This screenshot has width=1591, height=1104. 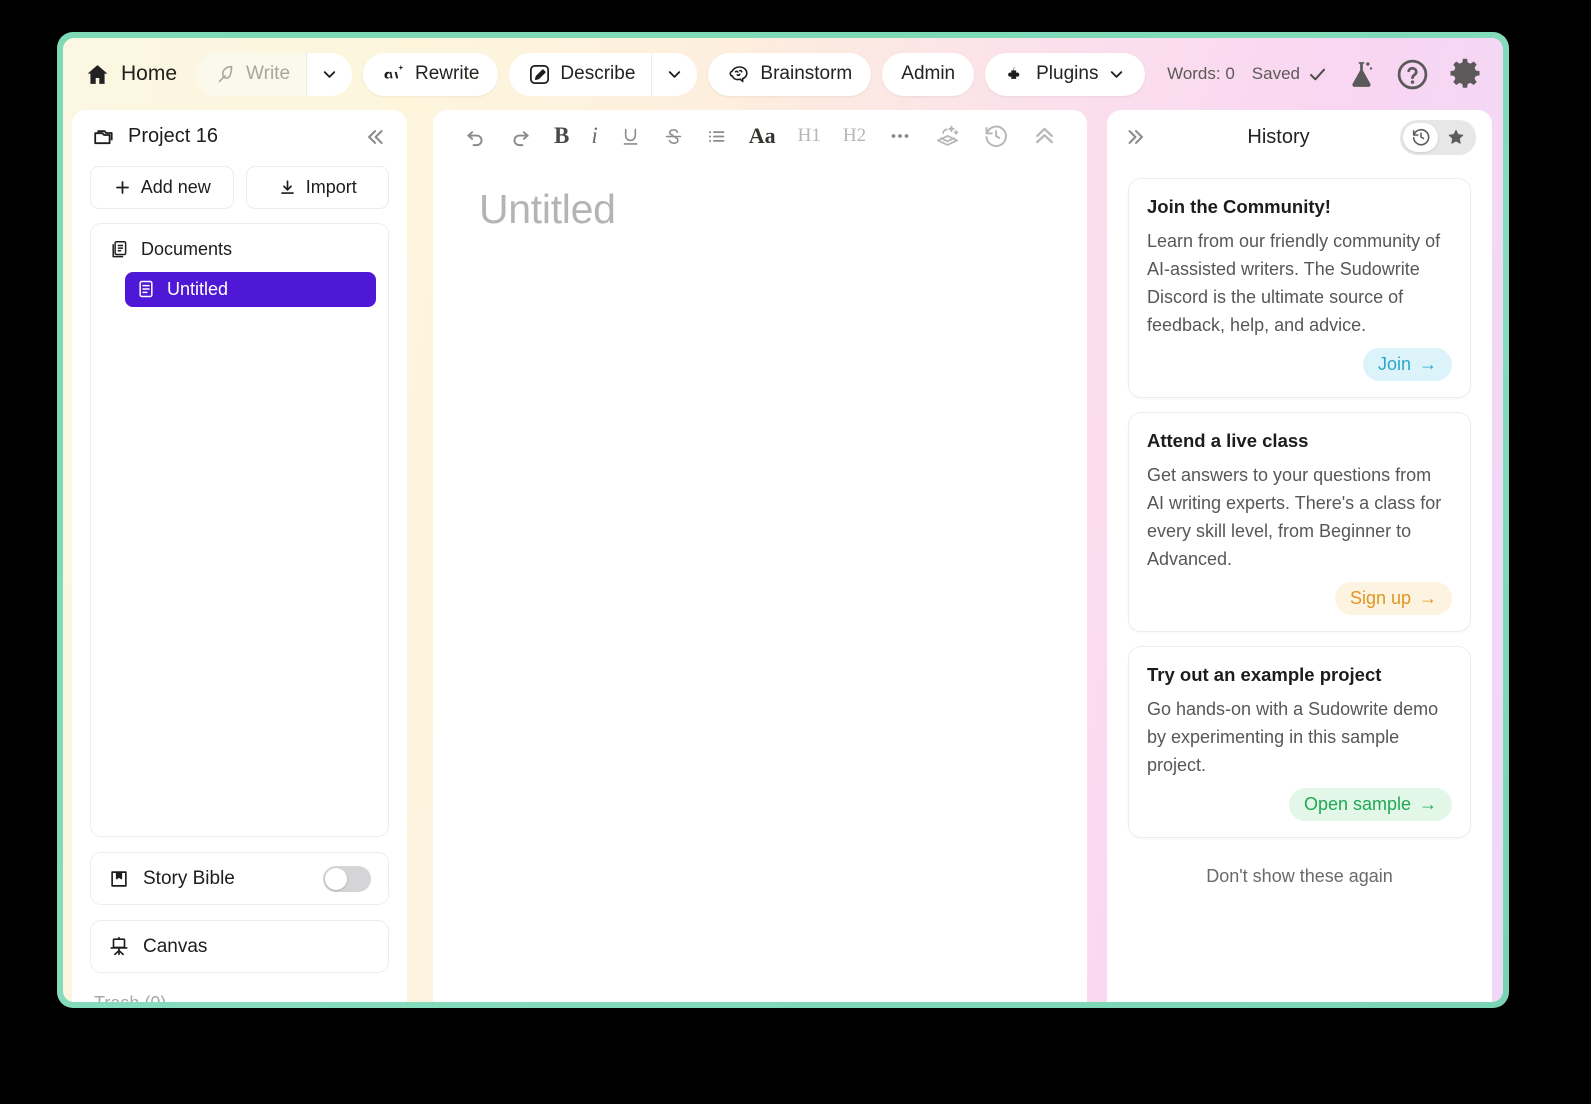 I want to click on editor-history-gap, so click(x=1097, y=556).